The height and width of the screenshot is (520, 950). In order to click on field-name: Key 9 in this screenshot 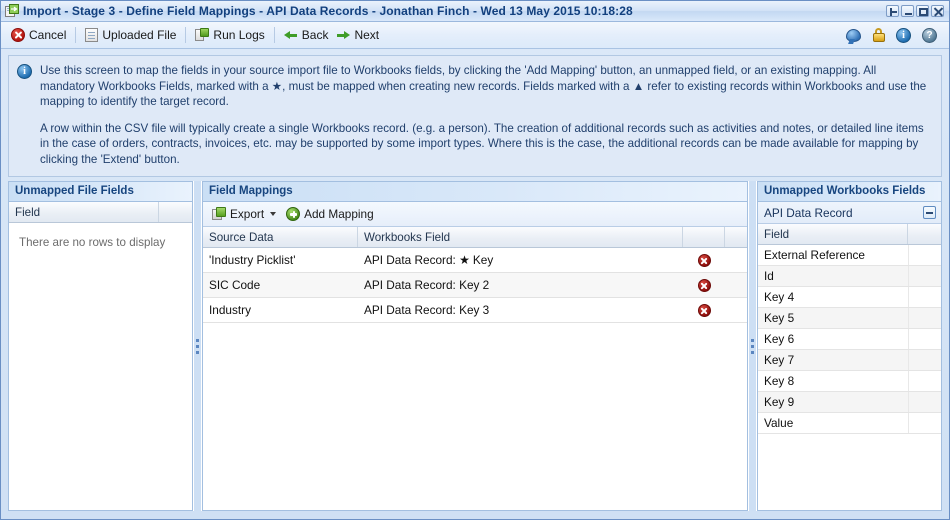, I will do `click(779, 402)`.